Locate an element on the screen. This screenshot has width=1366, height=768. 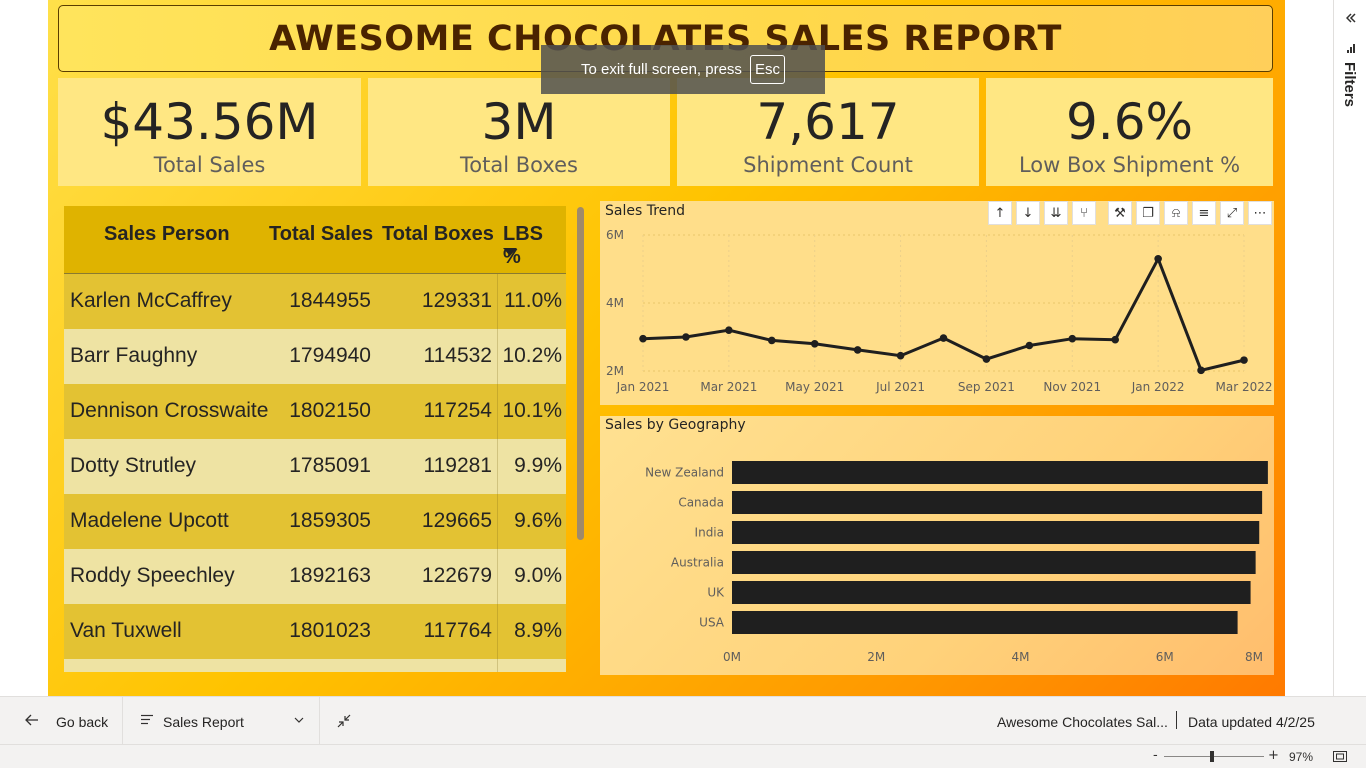
esc-key-badge: Esc is located at coordinates (767, 69).